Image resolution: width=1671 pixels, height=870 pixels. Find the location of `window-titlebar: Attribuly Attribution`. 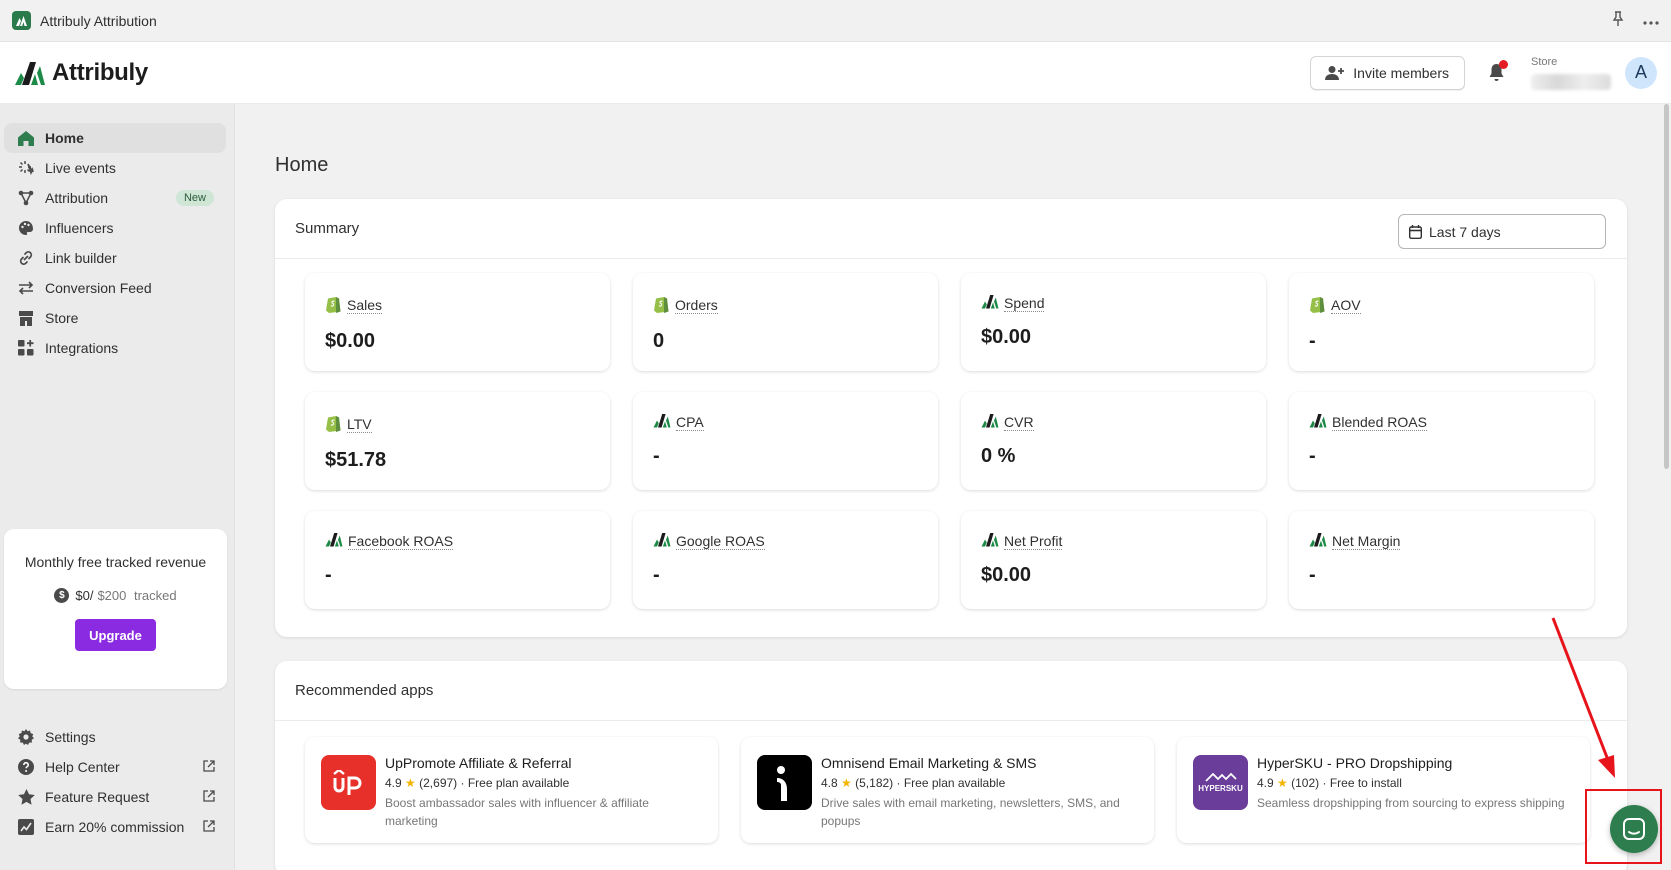

window-titlebar: Attribuly Attribution is located at coordinates (835, 21).